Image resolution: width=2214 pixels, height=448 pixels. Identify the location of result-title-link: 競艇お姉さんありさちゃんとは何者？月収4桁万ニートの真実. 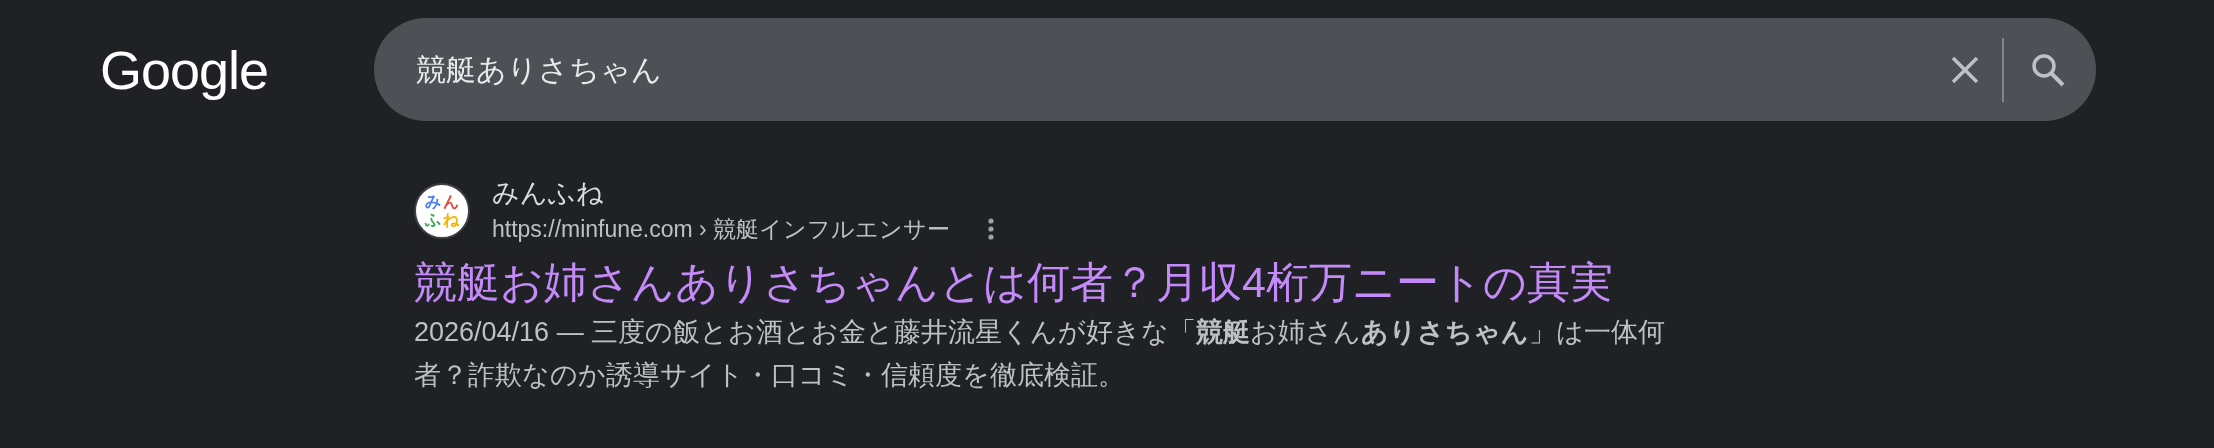
(1074, 282).